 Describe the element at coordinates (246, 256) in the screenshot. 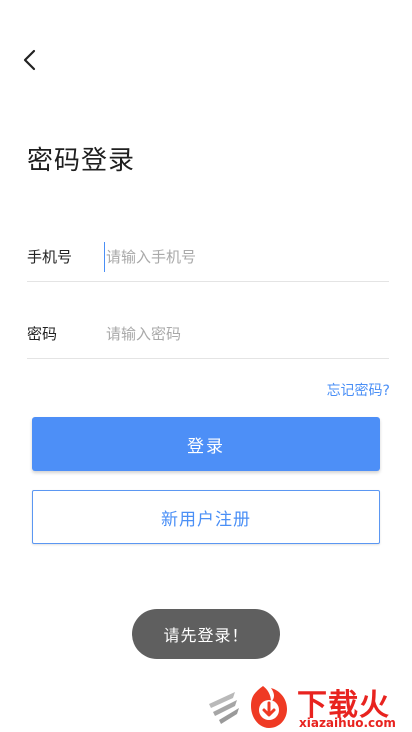

I see `phone-input` at that location.